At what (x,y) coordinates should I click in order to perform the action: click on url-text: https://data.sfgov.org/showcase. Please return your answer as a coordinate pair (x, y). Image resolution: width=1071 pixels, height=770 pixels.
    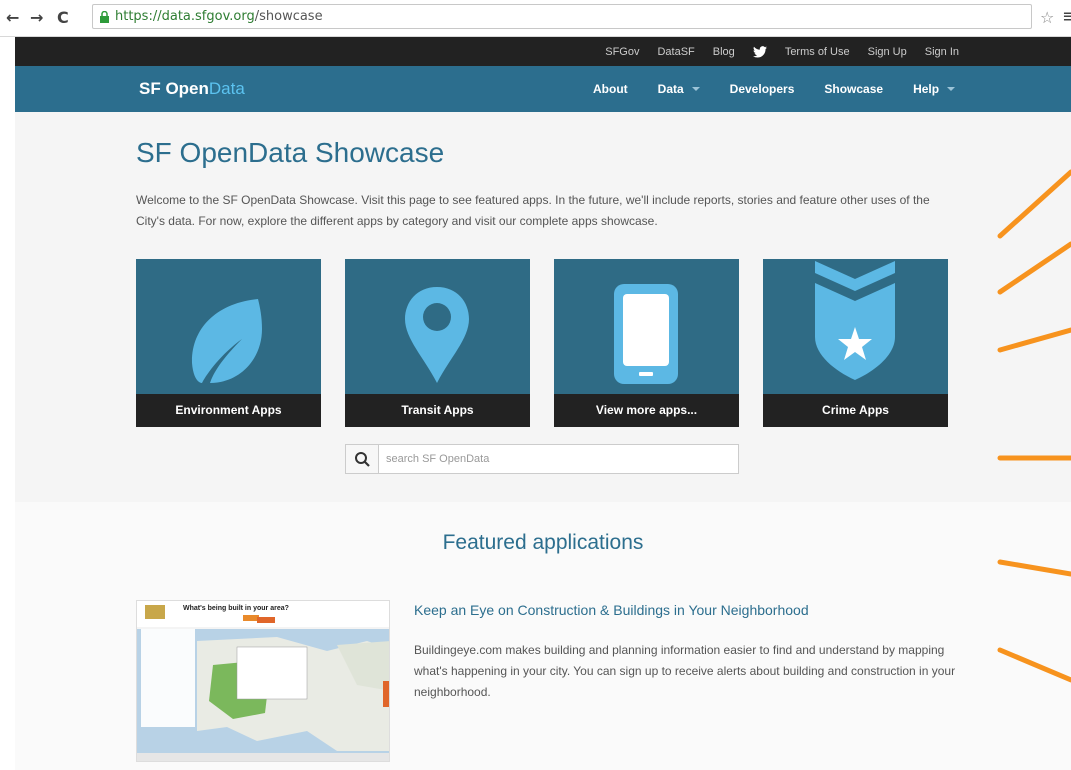
    Looking at the image, I should click on (219, 16).